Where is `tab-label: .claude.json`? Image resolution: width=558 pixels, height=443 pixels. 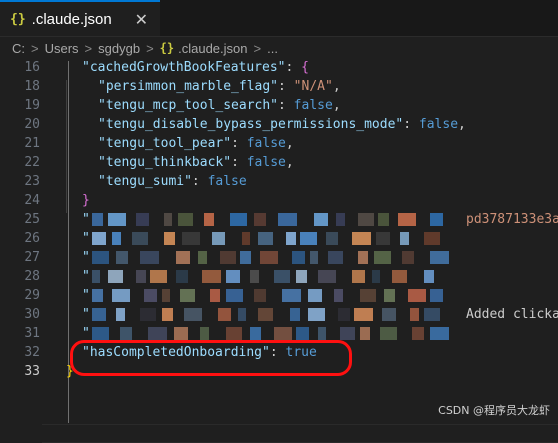
tab-label: .claude.json is located at coordinates (71, 19).